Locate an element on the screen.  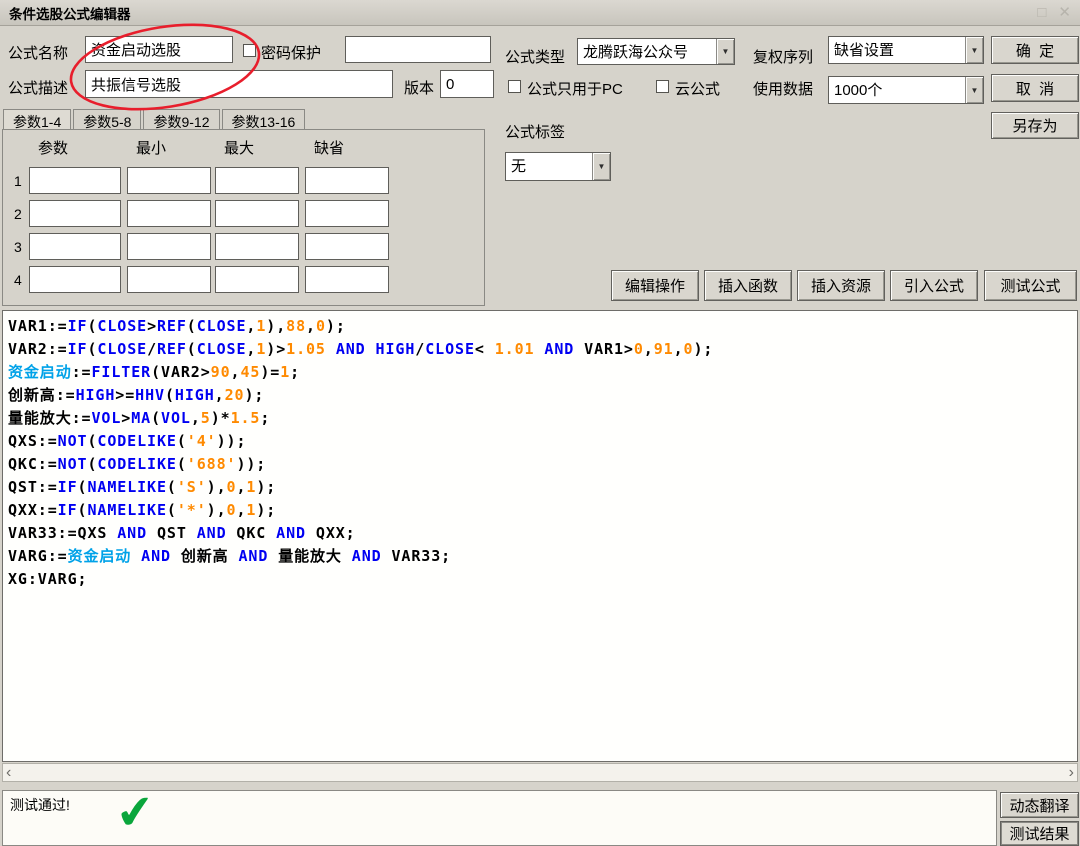
formula-desc-label: 公式描述 is located at coordinates (38, 88).